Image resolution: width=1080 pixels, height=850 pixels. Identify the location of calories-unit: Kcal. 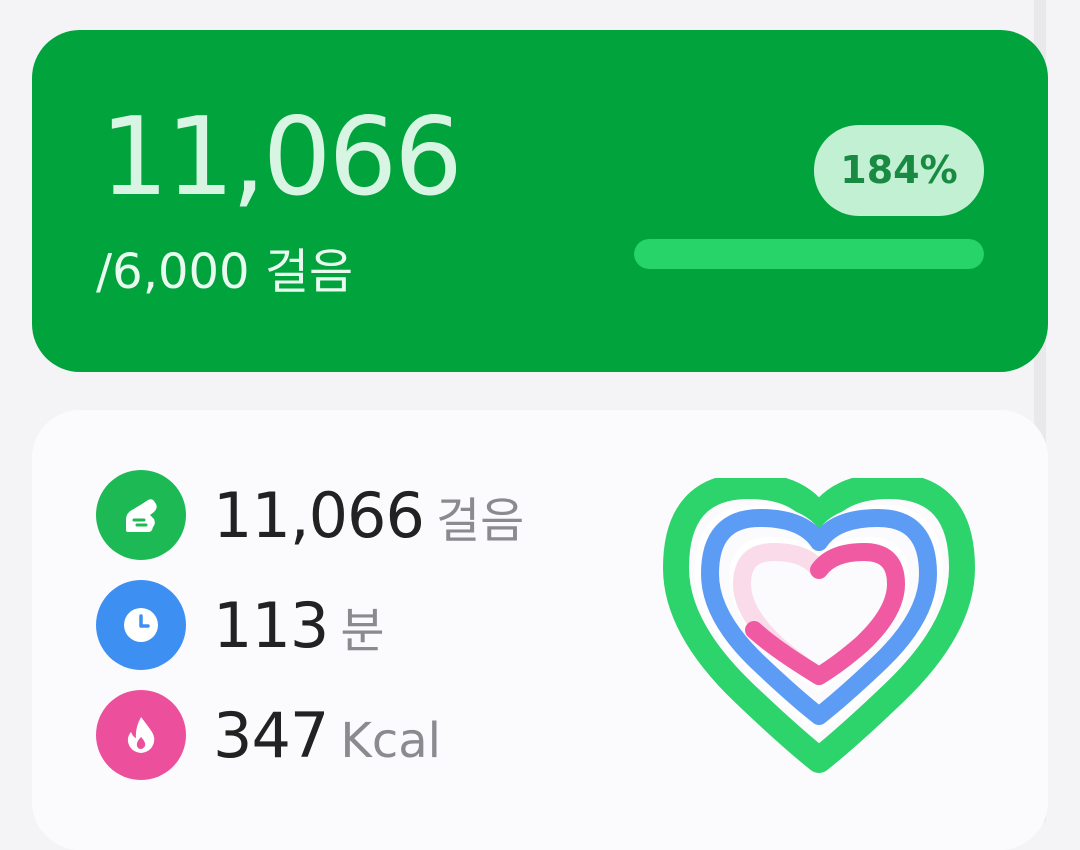
(390, 741).